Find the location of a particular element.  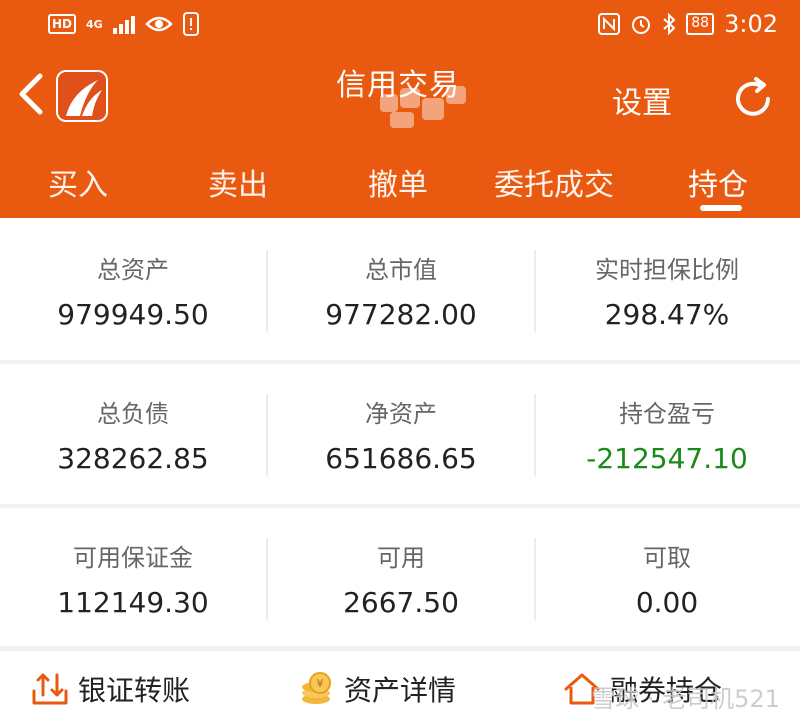

summary-cell-position-pnl: 持仓盈亏 -212547.10 is located at coordinates (667, 434).